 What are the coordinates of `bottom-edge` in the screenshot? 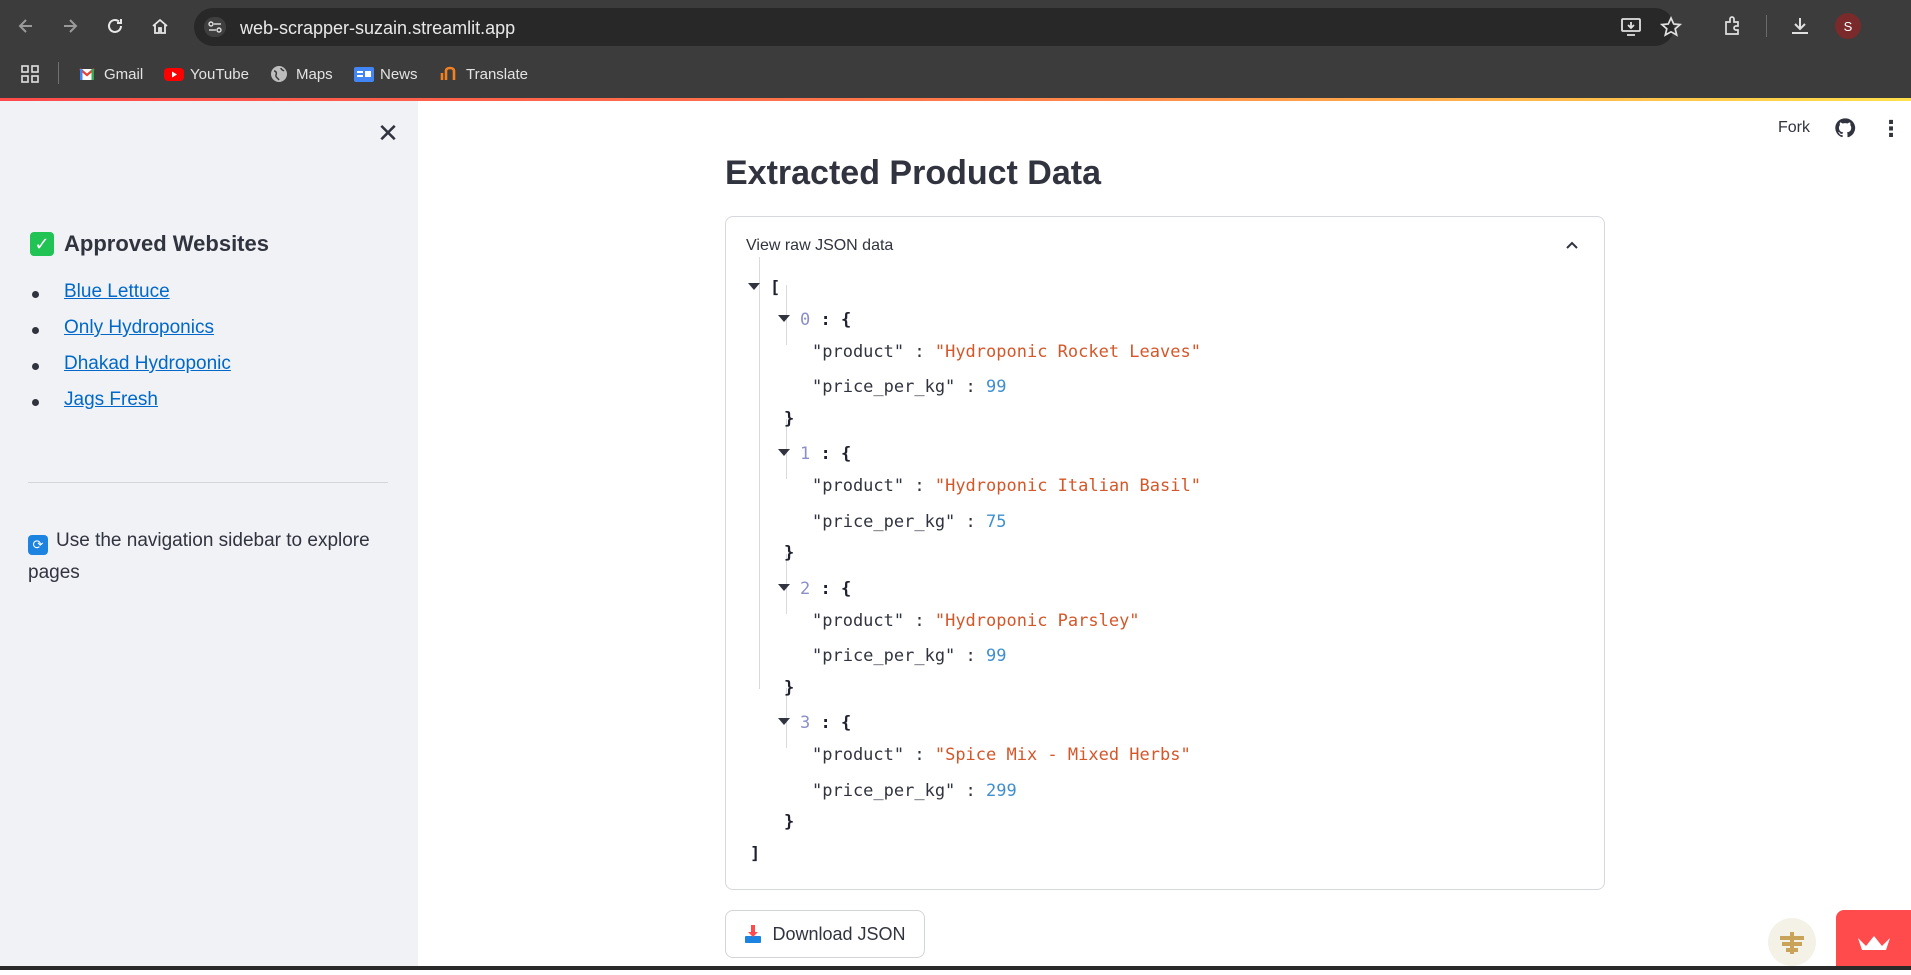 It's located at (955, 968).